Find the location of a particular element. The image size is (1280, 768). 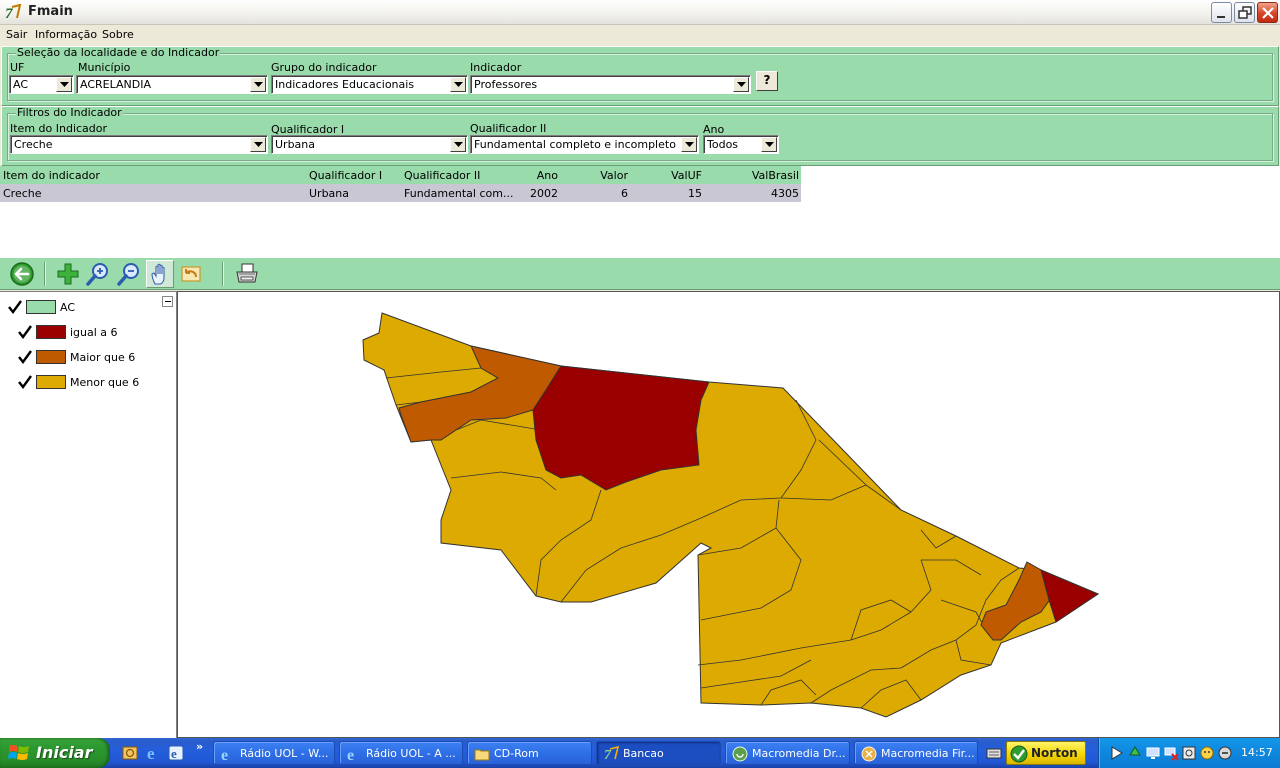

col-valor: Valor is located at coordinates (608, 175).